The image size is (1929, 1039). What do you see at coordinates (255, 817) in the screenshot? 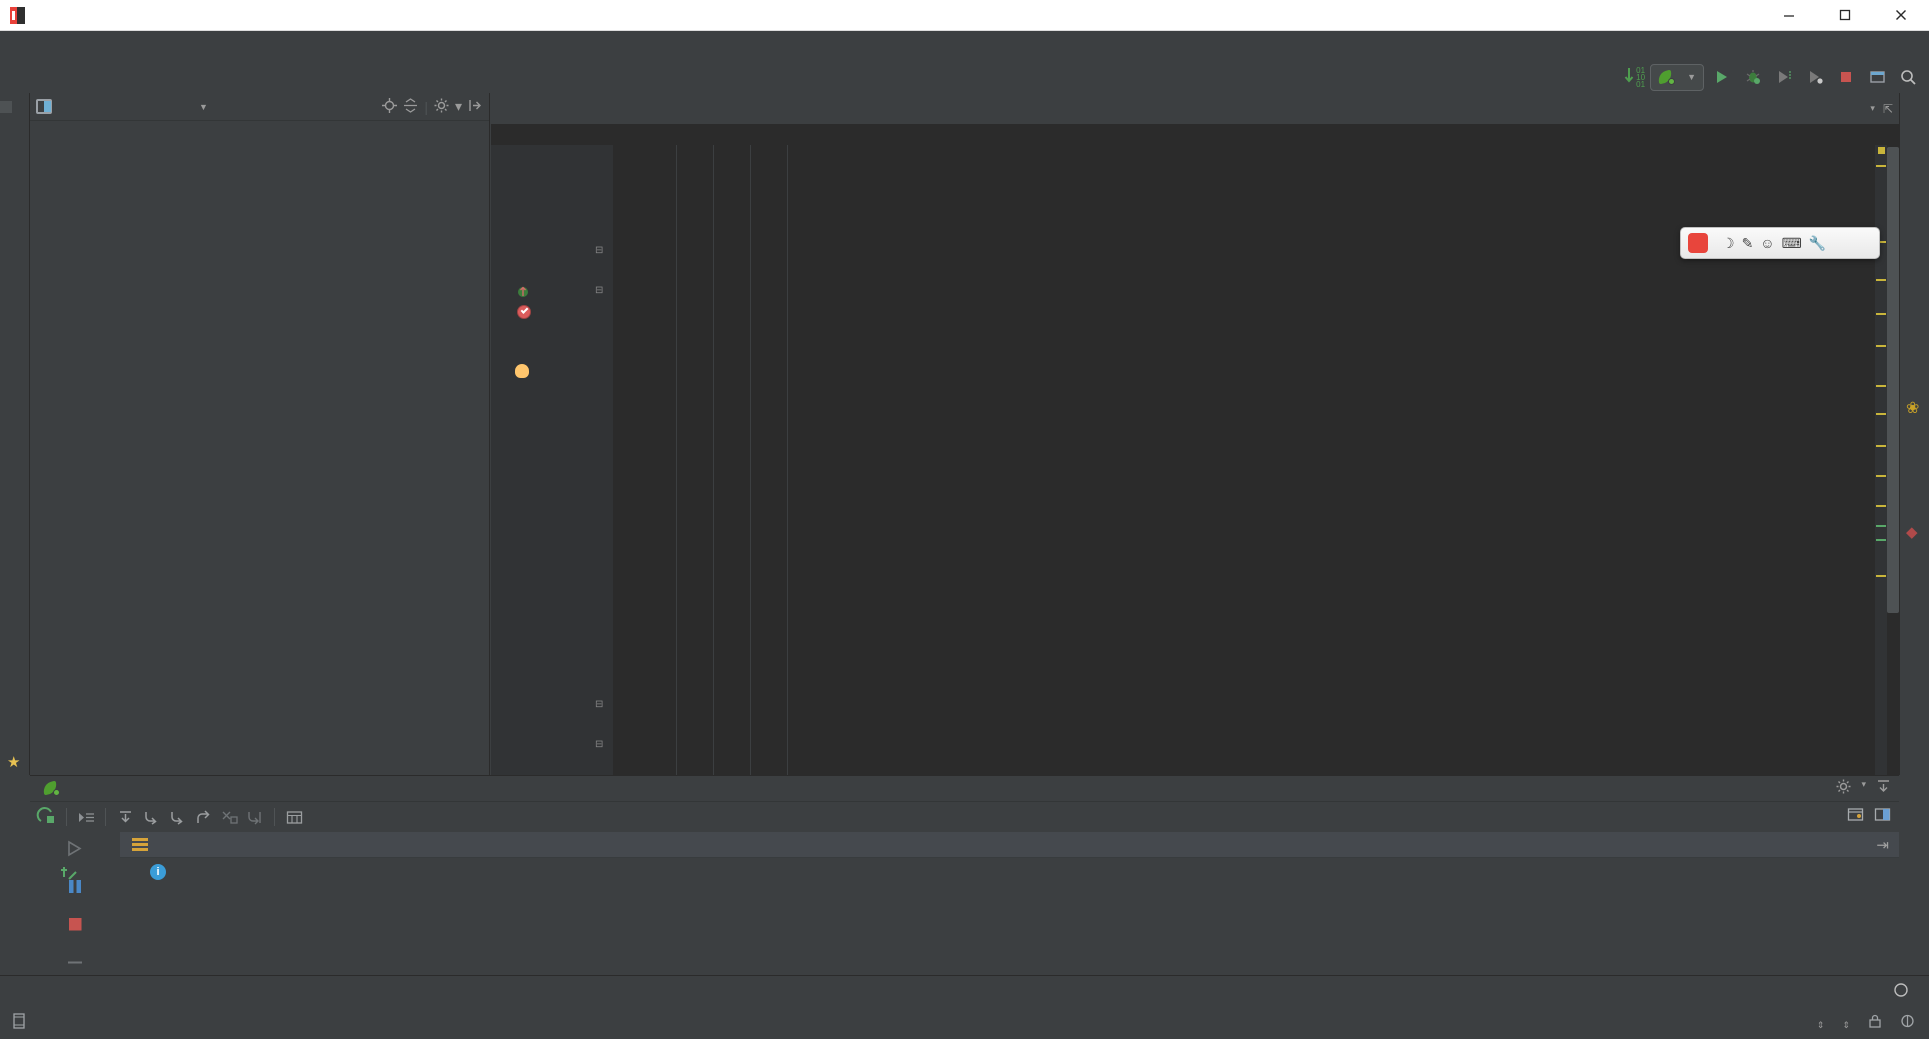
I see `run-to-cursor-icon` at bounding box center [255, 817].